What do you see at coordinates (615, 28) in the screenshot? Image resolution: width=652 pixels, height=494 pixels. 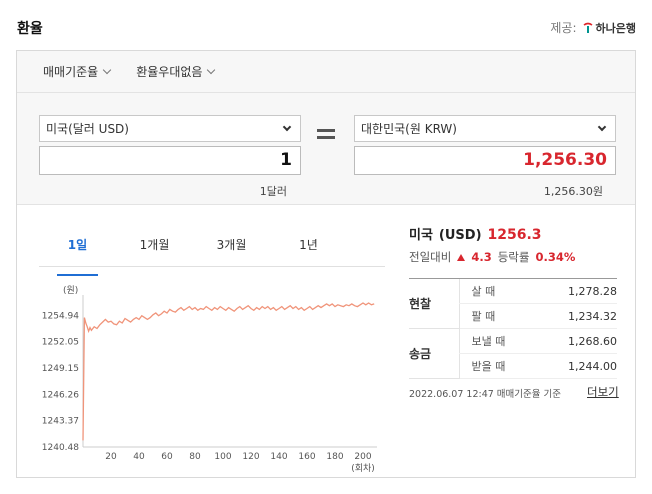 I see `provider-name: 하나은행` at bounding box center [615, 28].